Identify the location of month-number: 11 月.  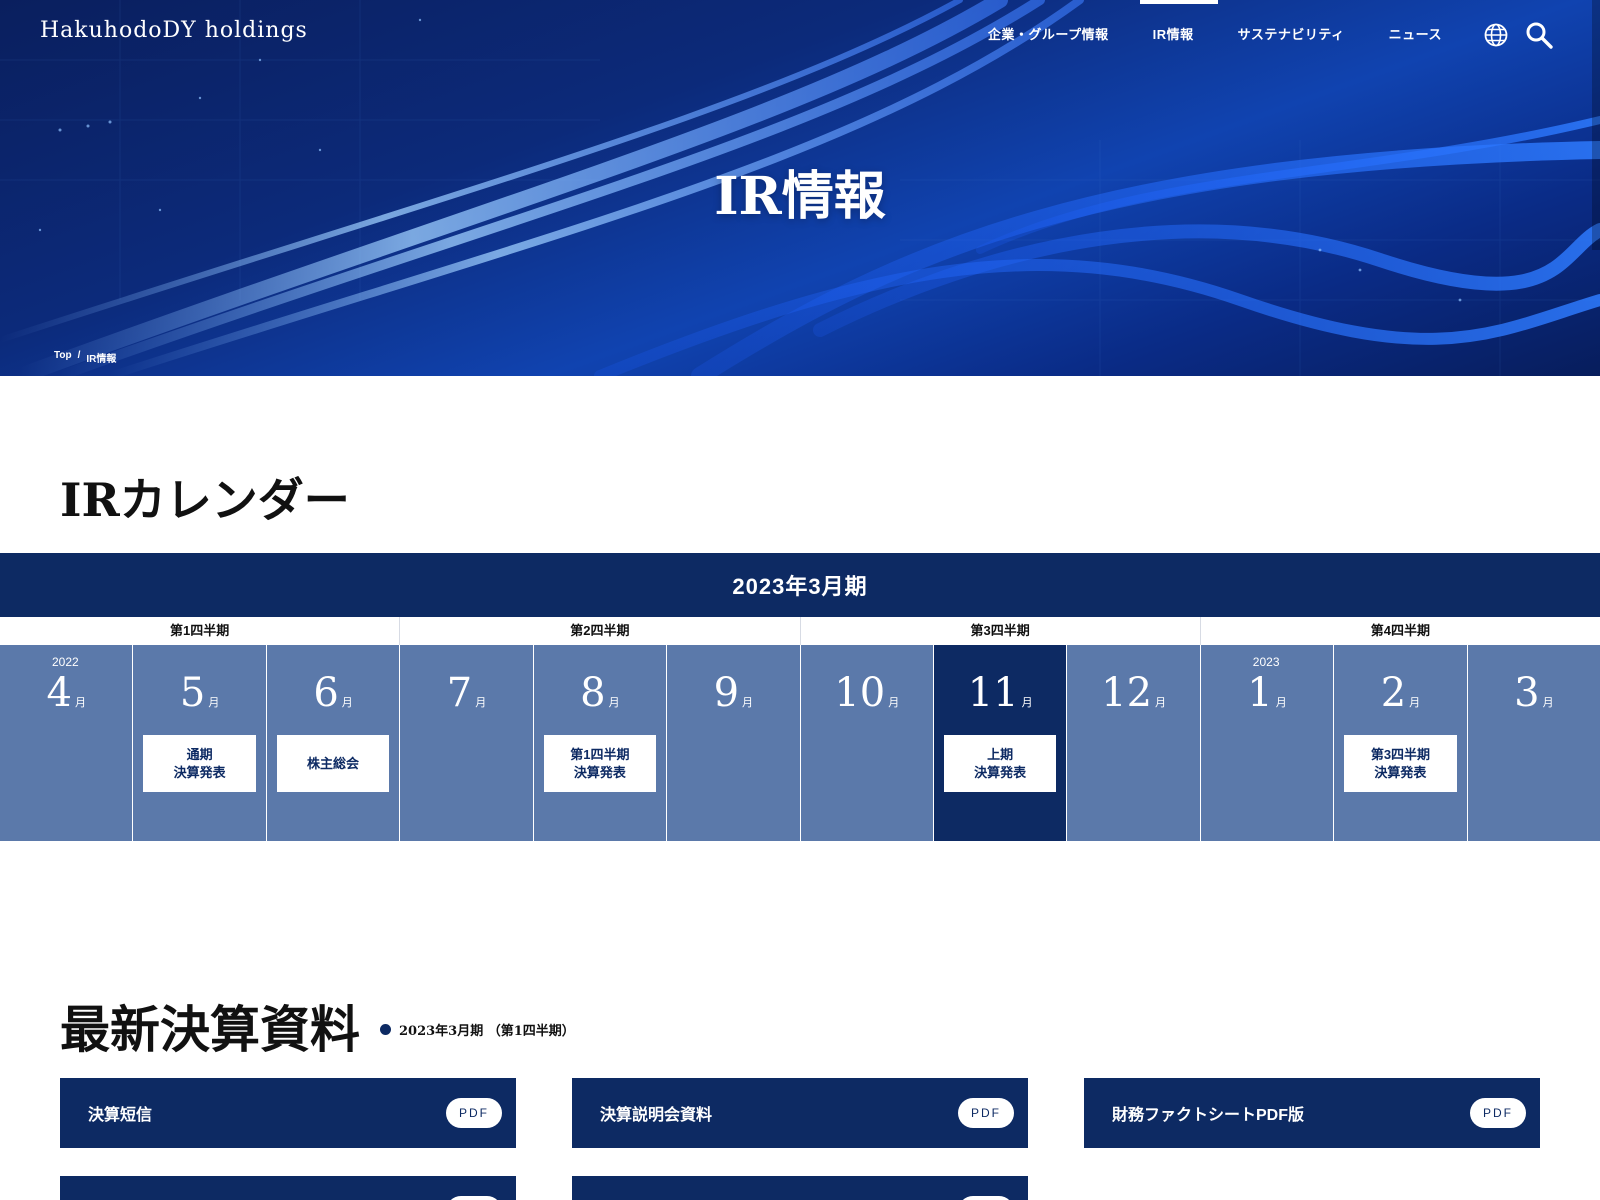
(1000, 693).